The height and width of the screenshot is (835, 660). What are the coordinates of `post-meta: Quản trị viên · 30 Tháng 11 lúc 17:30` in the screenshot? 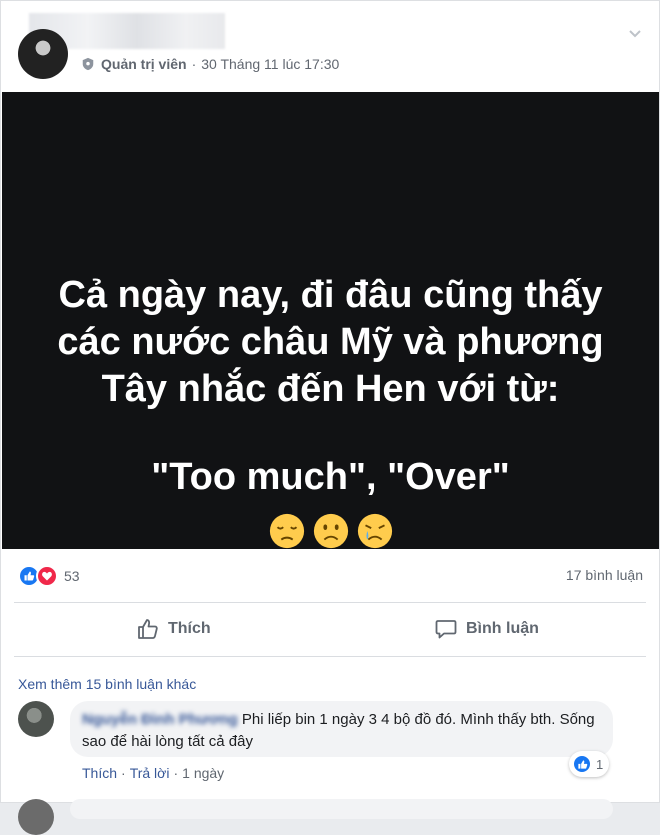 It's located at (210, 64).